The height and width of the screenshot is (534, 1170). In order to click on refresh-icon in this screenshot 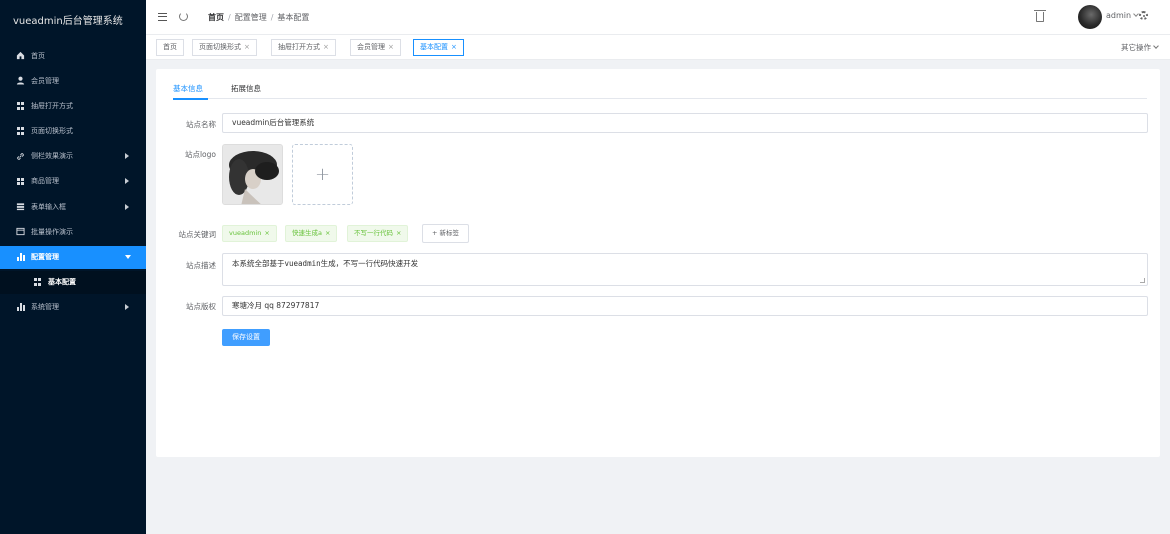, I will do `click(183, 16)`.